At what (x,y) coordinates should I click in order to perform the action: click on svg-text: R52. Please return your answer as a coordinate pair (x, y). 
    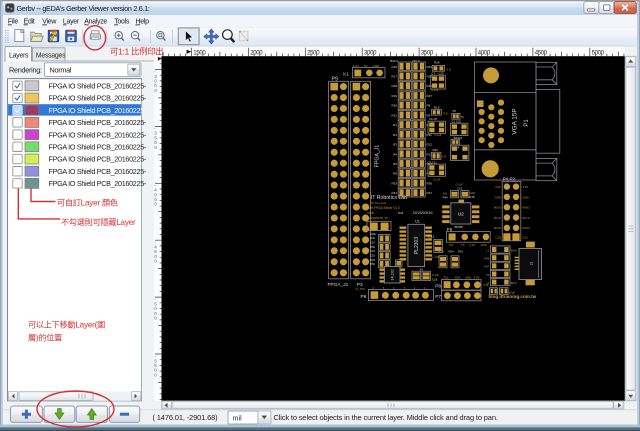
    Looking at the image, I should click on (372, 247).